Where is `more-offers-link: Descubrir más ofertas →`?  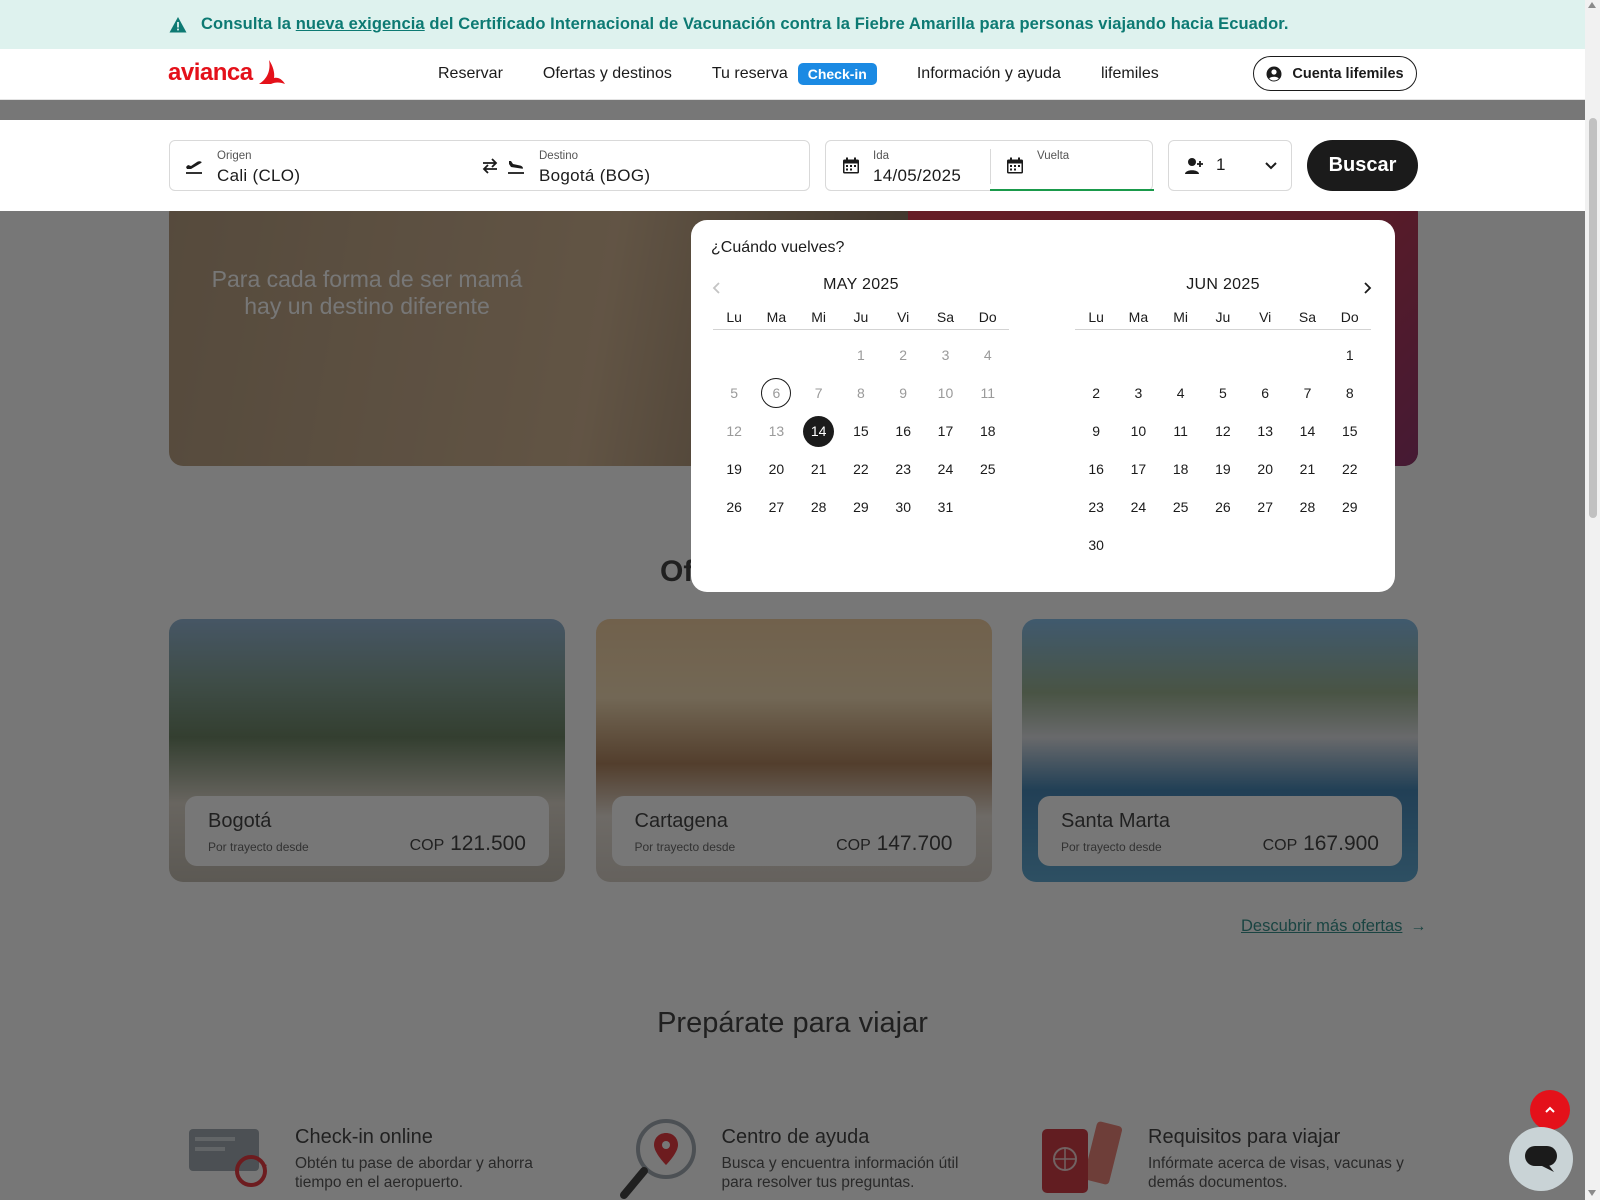 more-offers-link: Descubrir más ofertas → is located at coordinates (1333, 926).